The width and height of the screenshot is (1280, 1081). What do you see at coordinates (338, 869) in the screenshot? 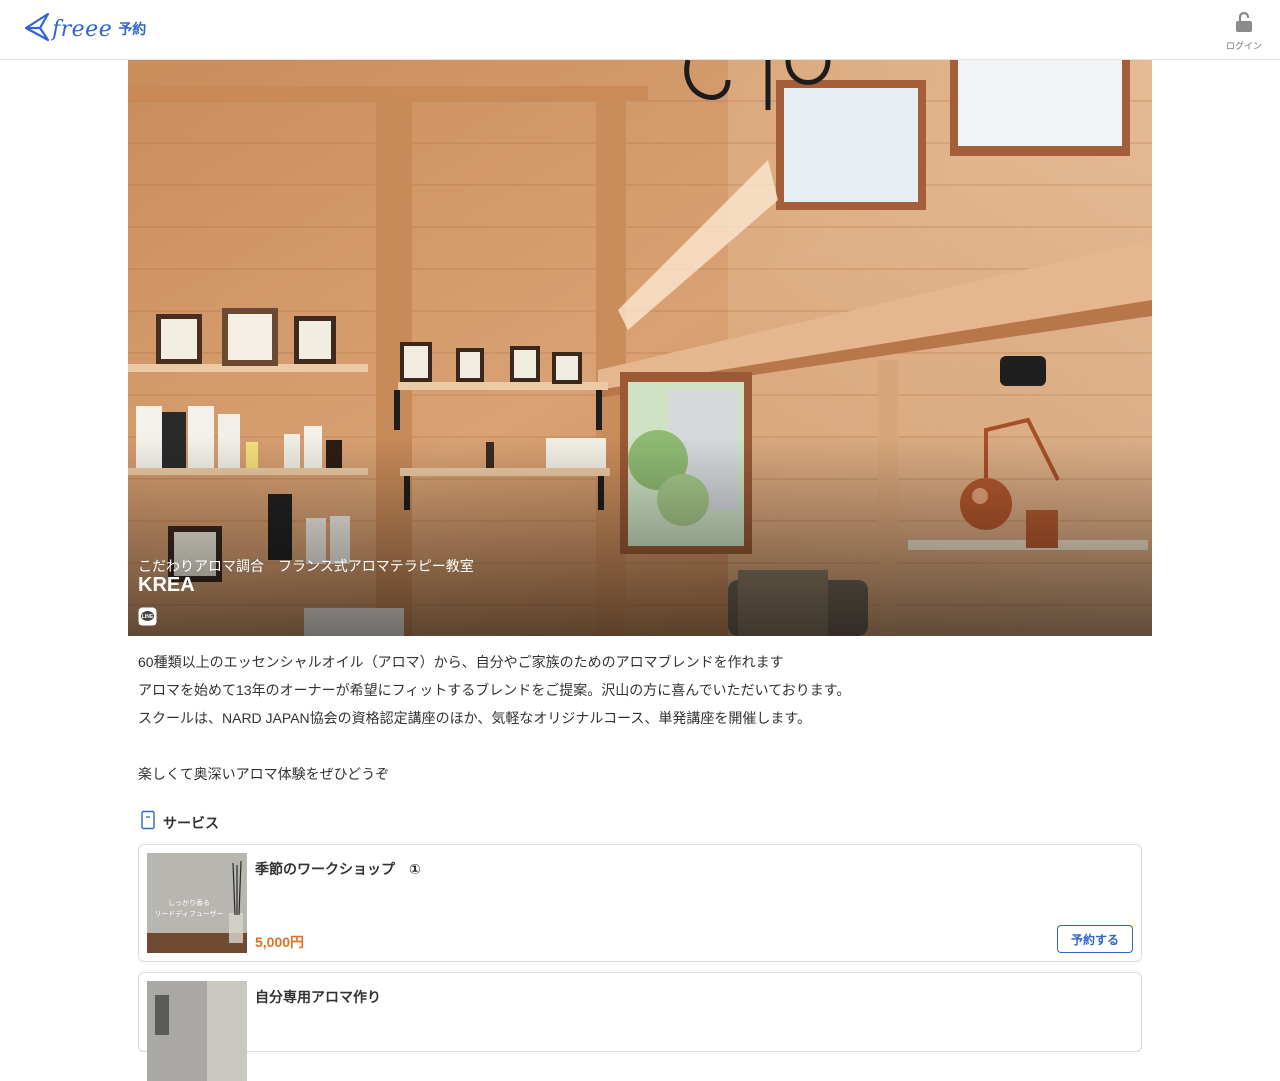
I see `service-title: 季節のワークショップ ①` at bounding box center [338, 869].